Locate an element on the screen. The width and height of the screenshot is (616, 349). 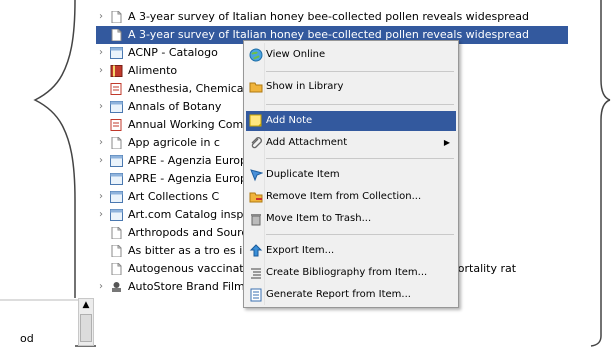
menu-item-label: Add Attachment is located at coordinates (307, 142).